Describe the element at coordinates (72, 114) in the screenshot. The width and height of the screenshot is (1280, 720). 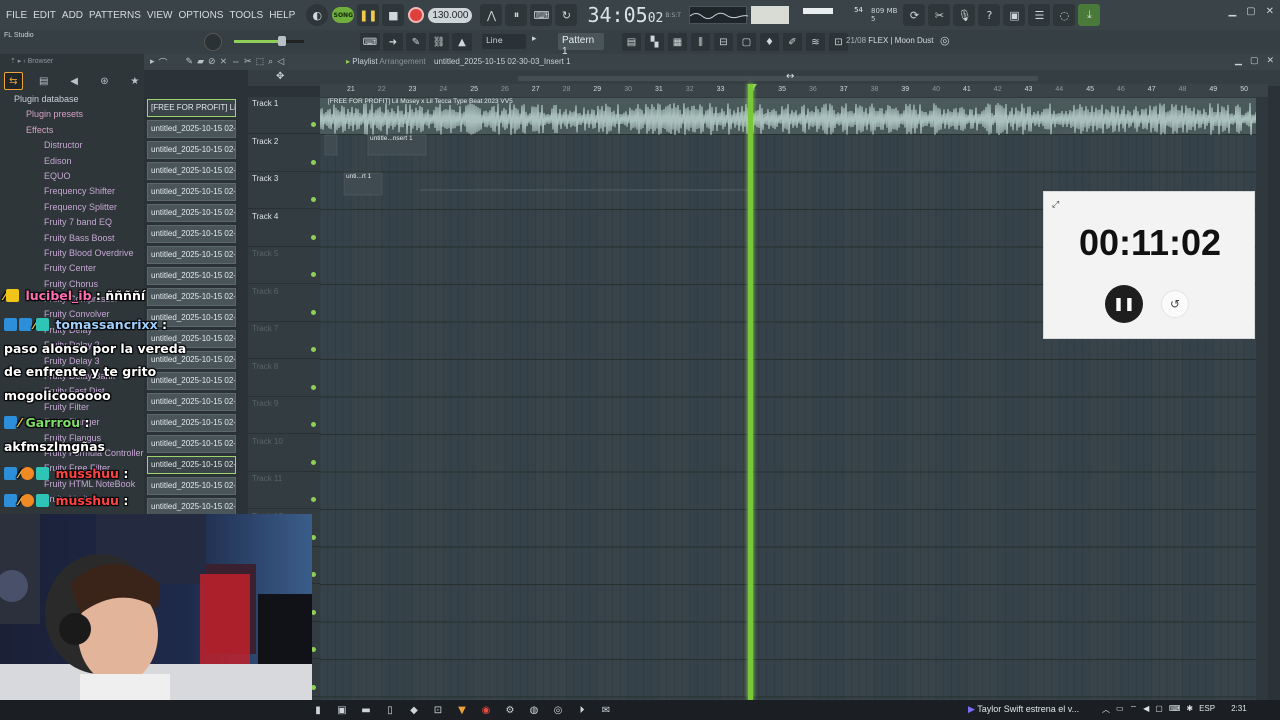
I see `browser-tree-item: Plugin presets` at that location.